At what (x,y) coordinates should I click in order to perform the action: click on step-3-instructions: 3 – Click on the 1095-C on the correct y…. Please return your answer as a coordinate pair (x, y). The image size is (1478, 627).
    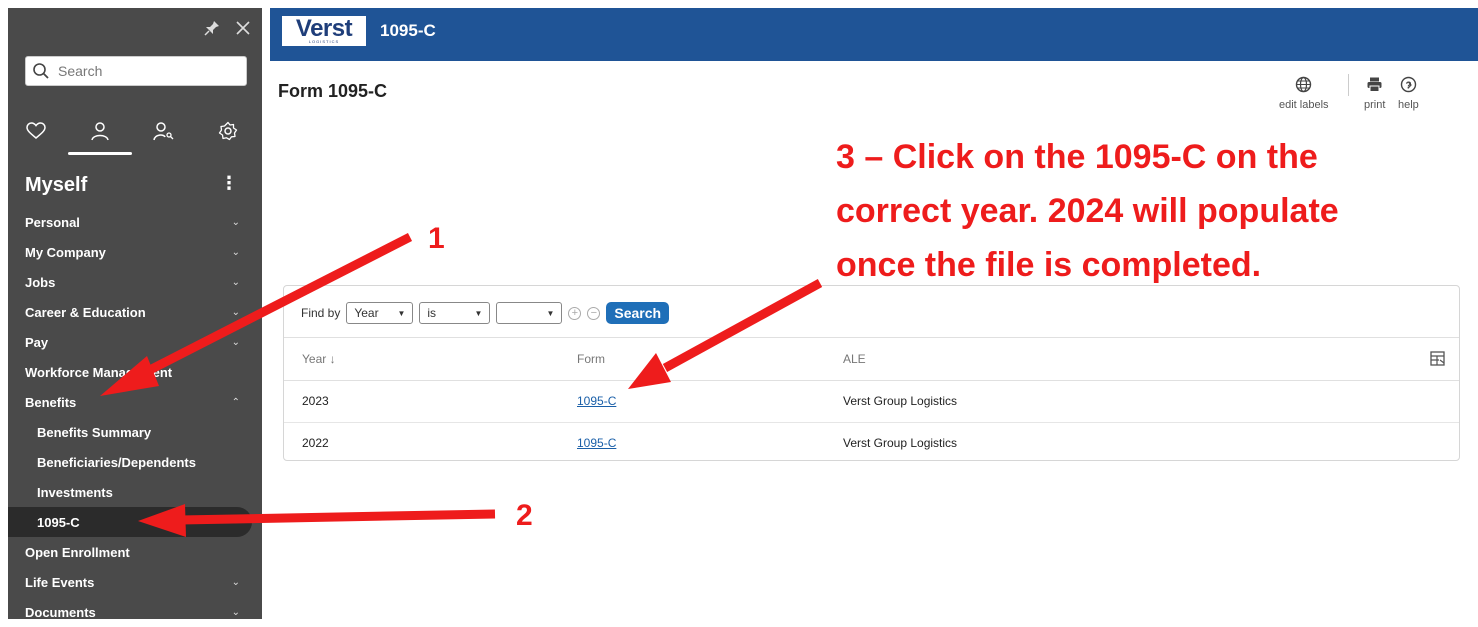
    Looking at the image, I should click on (1156, 211).